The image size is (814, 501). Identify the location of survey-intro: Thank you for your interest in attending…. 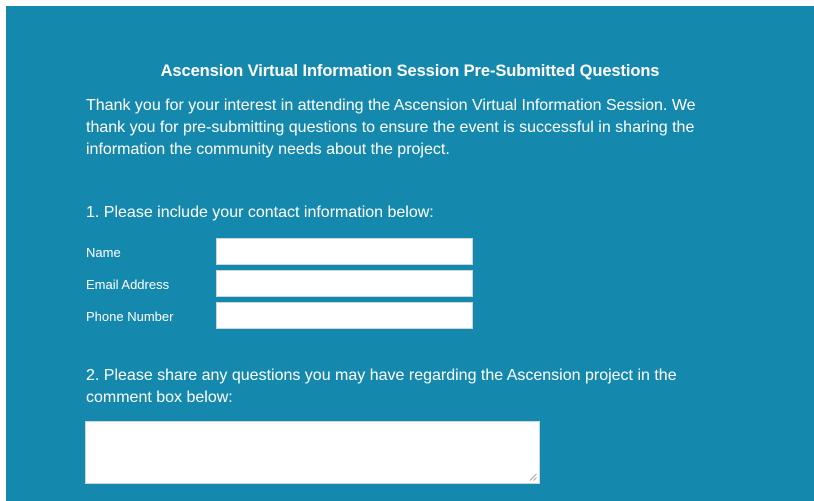
(391, 127).